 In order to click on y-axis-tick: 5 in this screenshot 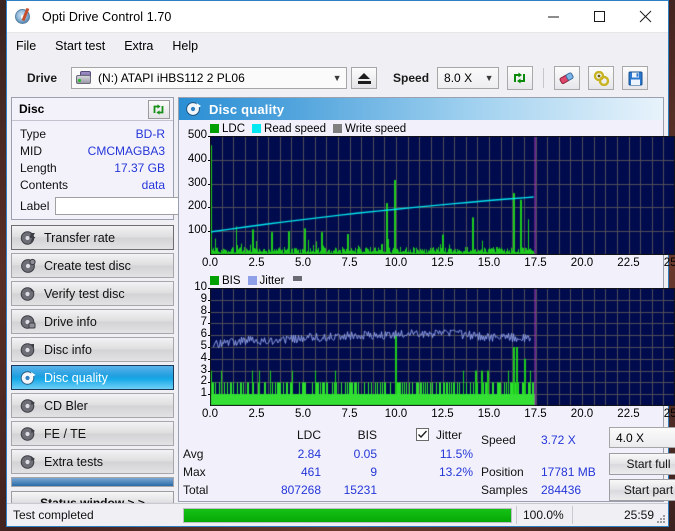, I will do `click(203, 346)`.